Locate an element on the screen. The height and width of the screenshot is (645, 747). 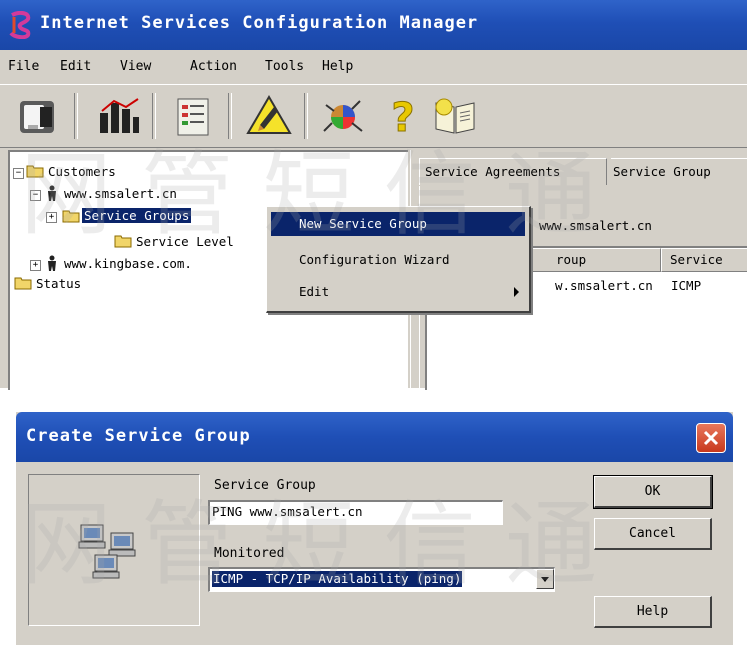
help-button: Help is located at coordinates (653, 612).